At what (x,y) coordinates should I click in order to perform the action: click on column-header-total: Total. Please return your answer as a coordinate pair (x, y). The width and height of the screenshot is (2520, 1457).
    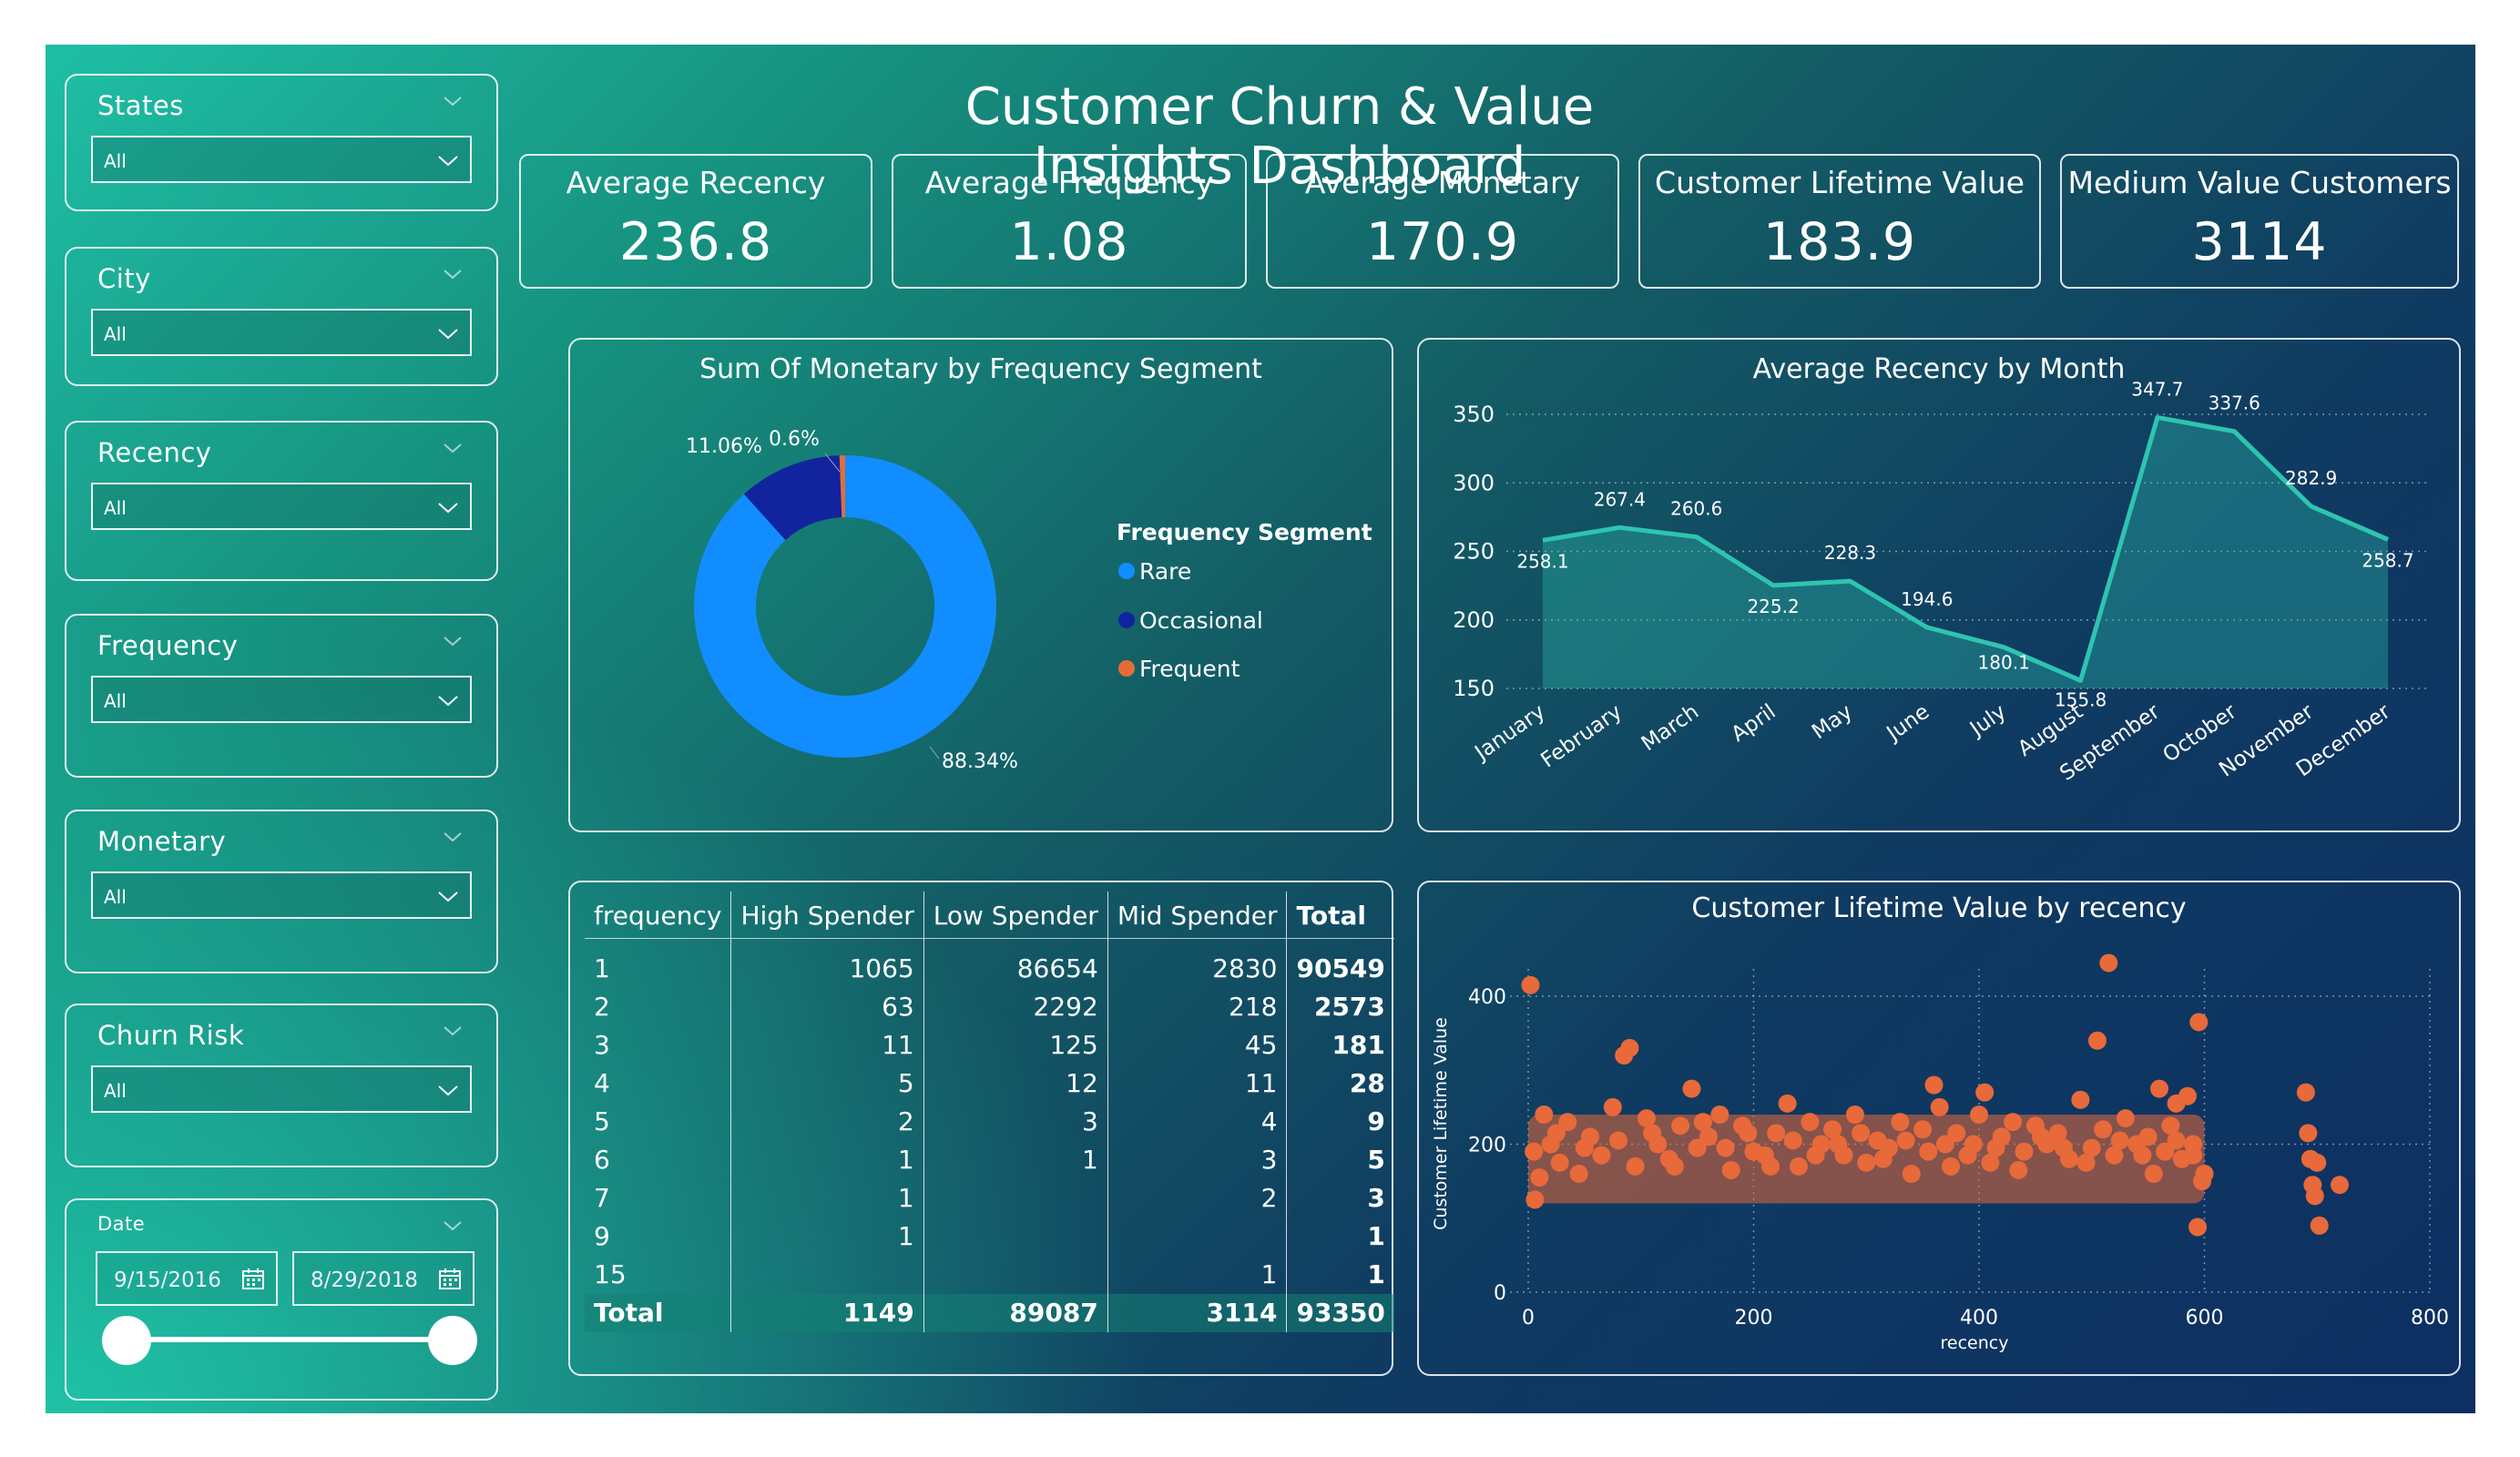
    Looking at the image, I should click on (1340, 916).